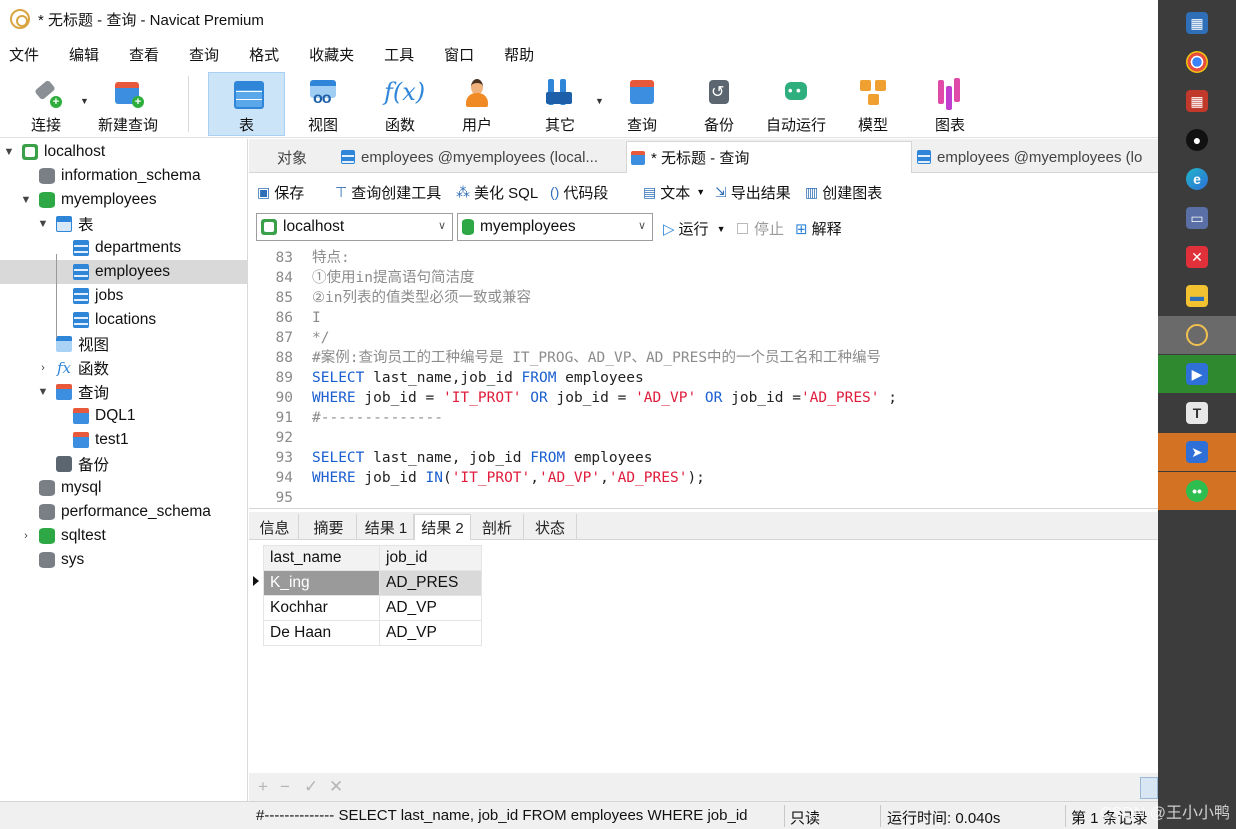 This screenshot has height=829, width=1236. I want to click on connection-select: localhost ∨, so click(354, 227).